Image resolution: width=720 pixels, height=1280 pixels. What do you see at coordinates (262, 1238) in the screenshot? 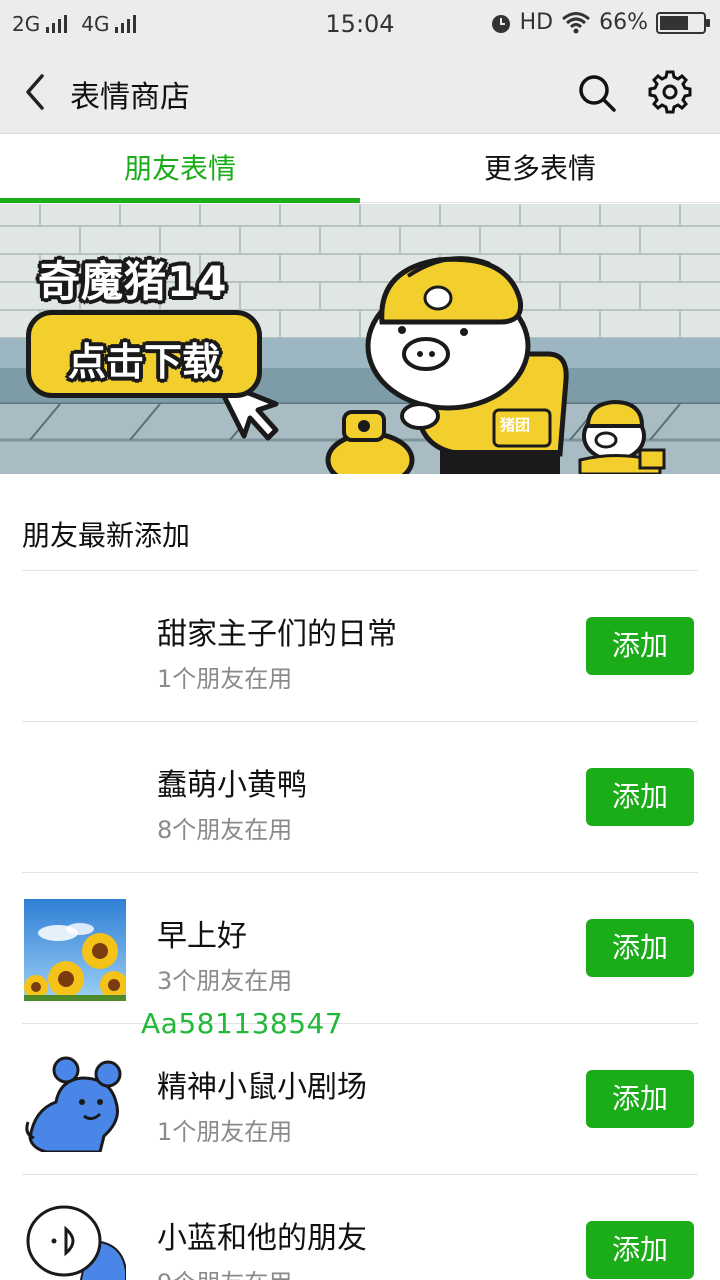
I see `sticker-name: 小蓝和他的朋友` at bounding box center [262, 1238].